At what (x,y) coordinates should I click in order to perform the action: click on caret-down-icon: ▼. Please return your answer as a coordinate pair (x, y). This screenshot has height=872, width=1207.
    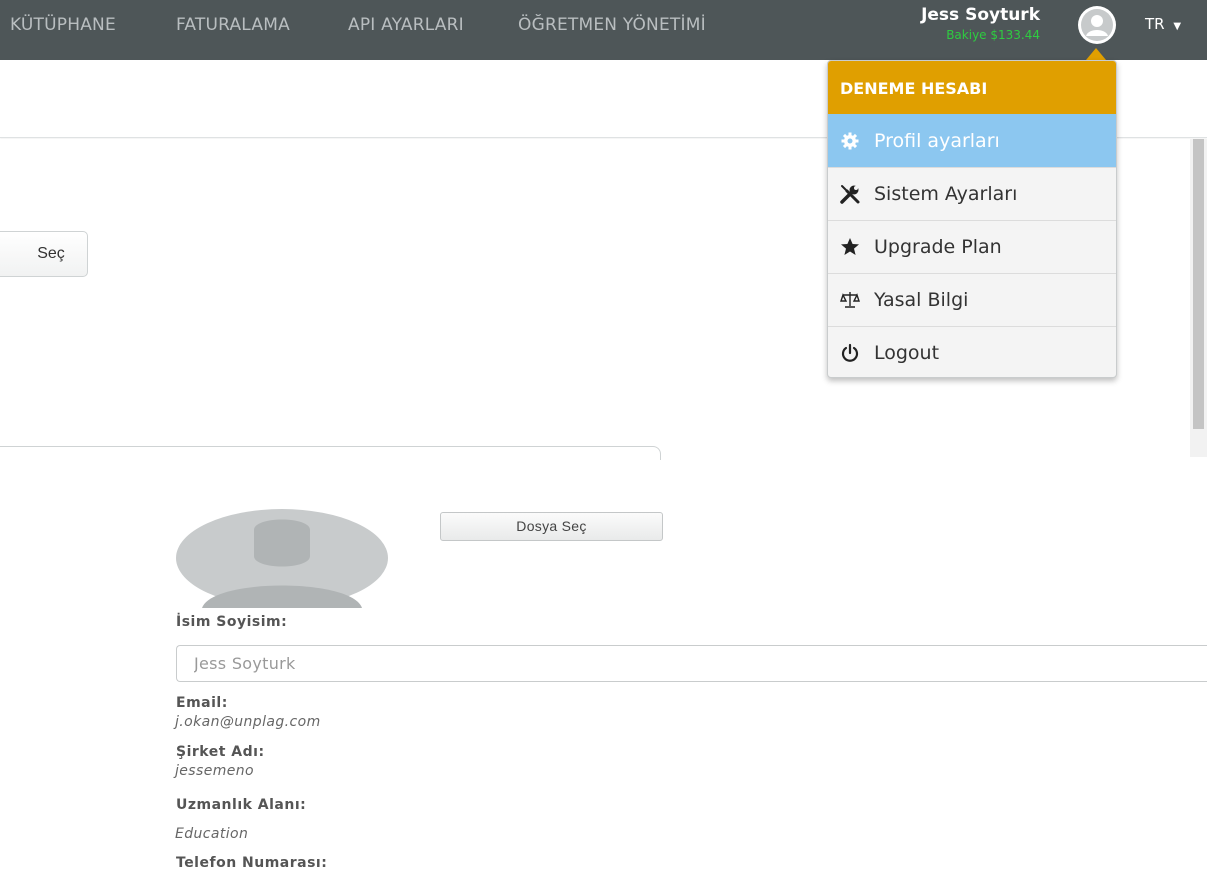
    Looking at the image, I should click on (1177, 26).